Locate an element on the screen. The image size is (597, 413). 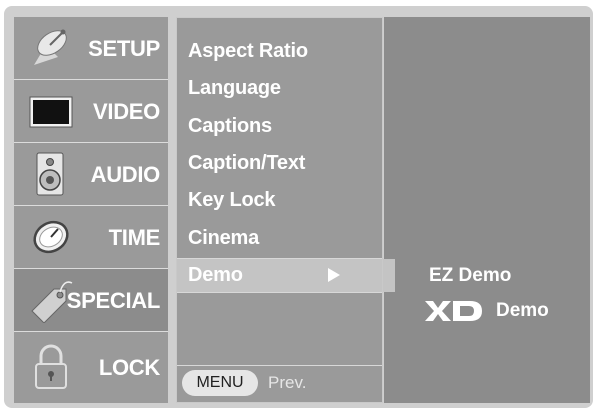
selection-connector is located at coordinates (389, 275).